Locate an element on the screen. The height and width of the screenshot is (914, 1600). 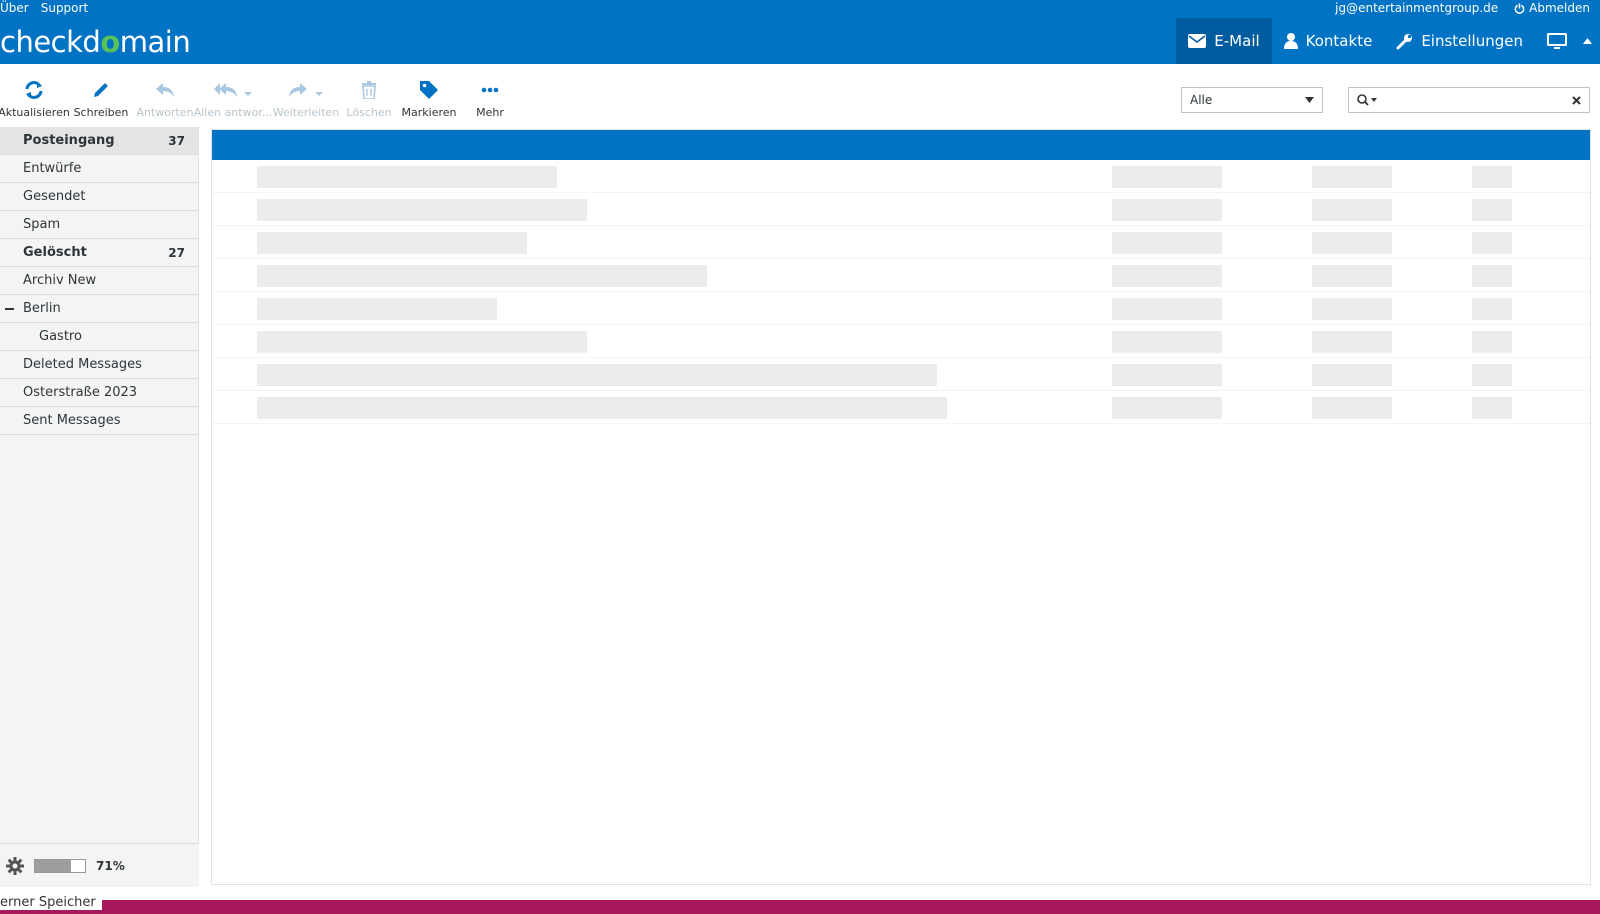
folder-deleted-messages: Deleted Messages is located at coordinates (99, 365).